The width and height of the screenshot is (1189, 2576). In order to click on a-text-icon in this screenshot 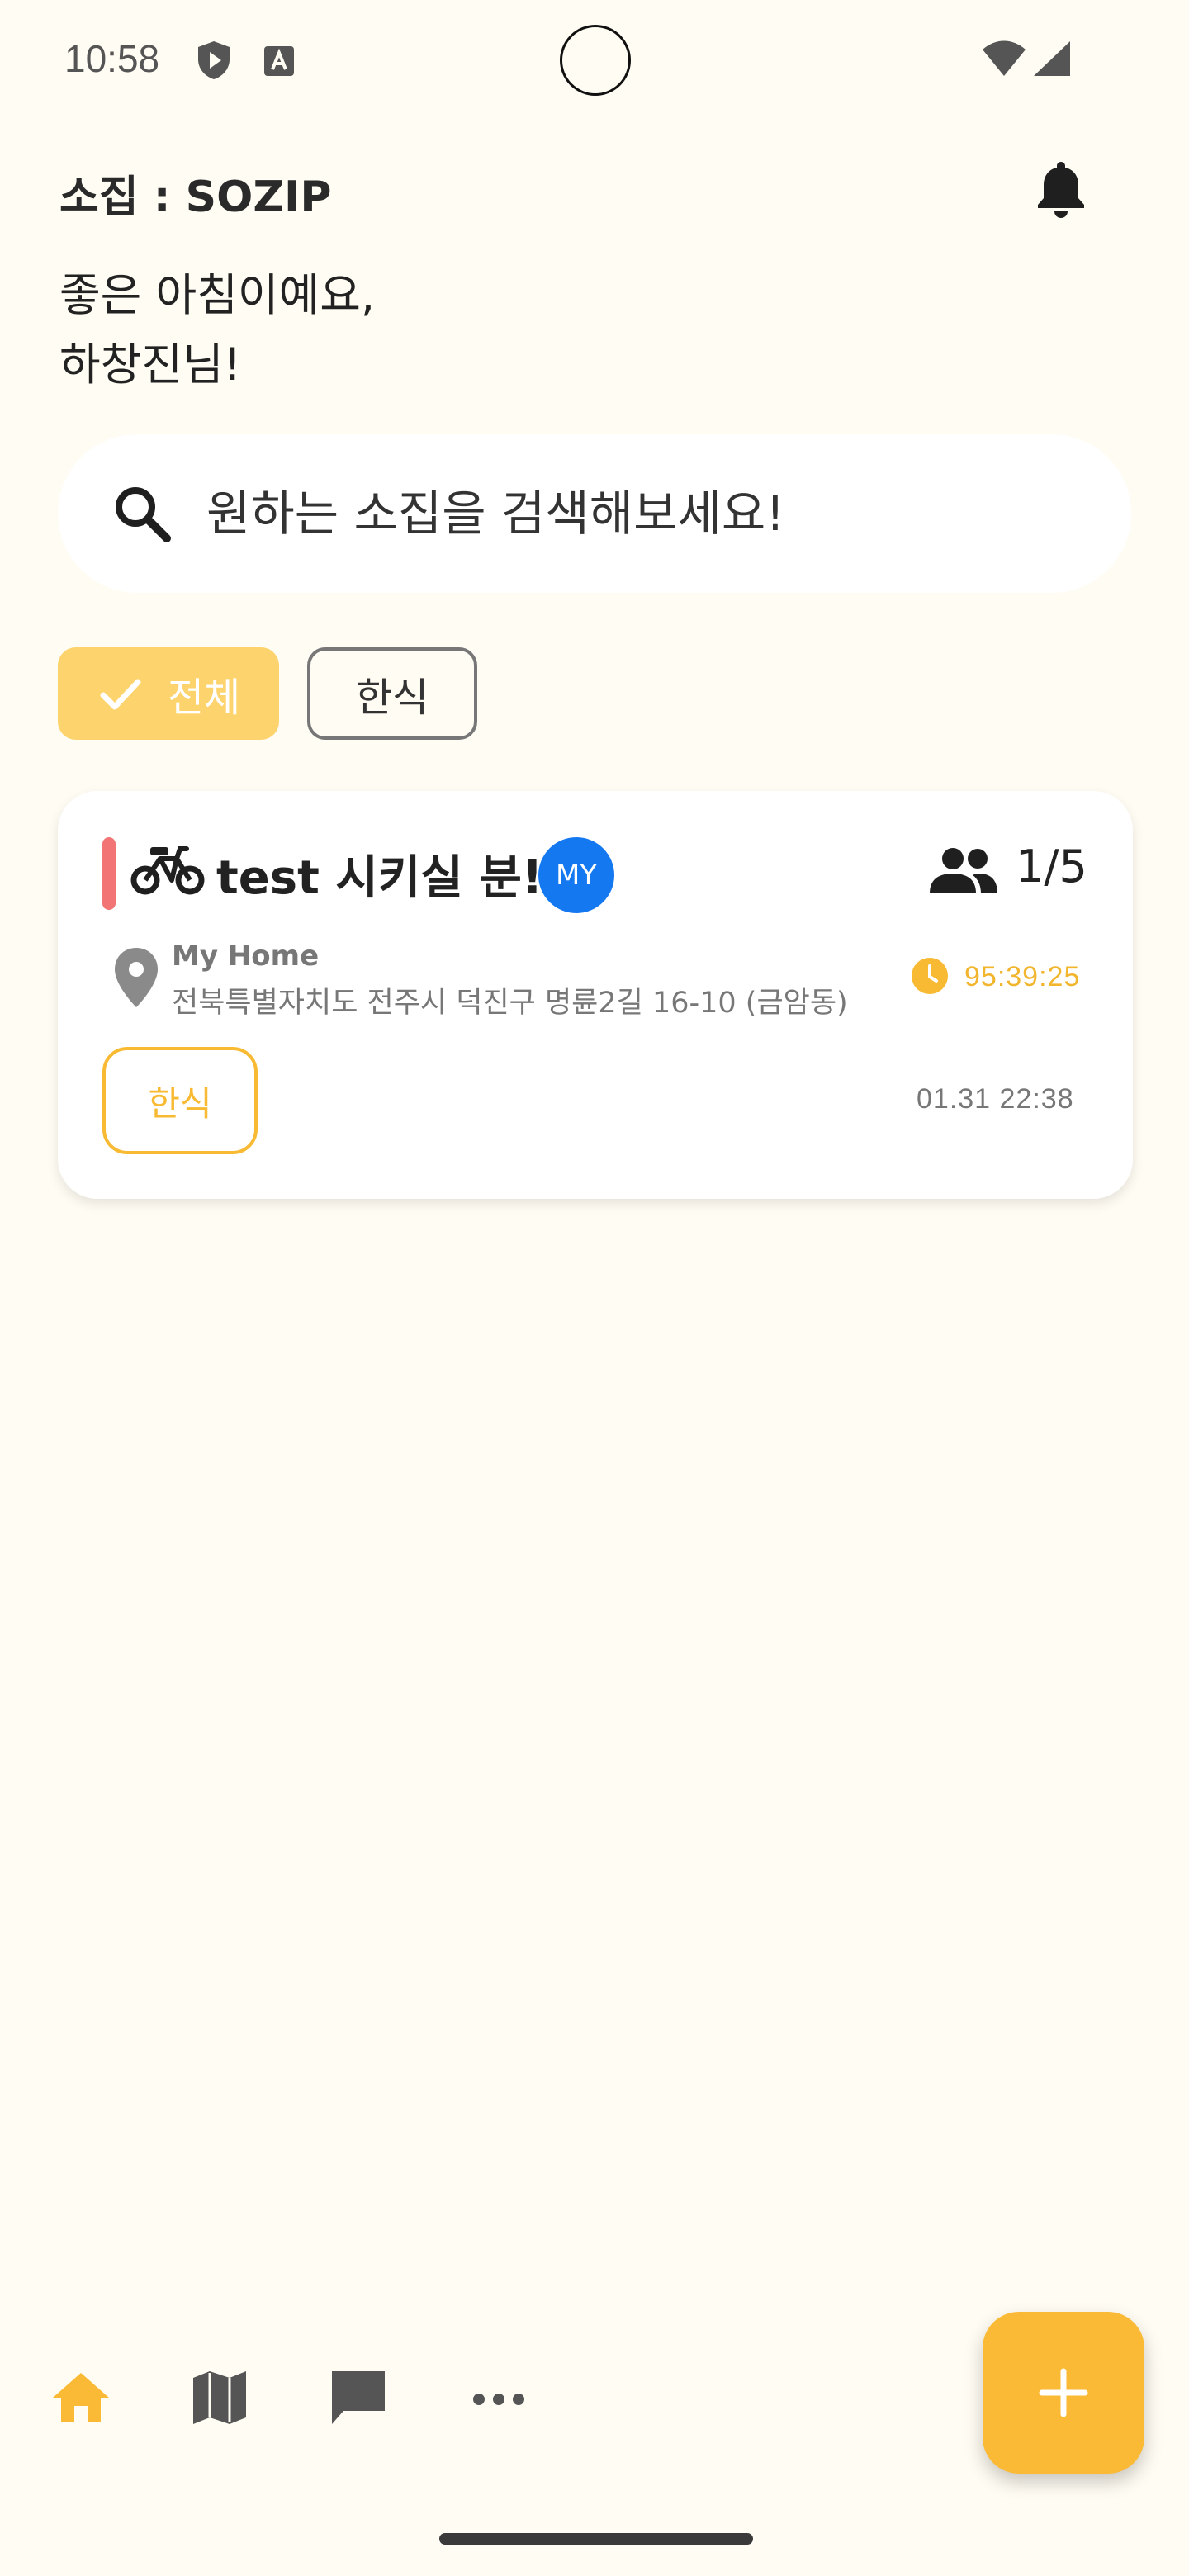, I will do `click(279, 61)`.